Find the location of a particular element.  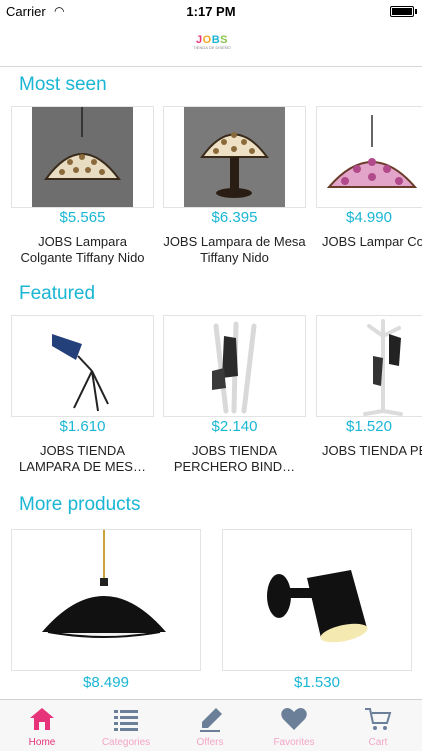

section-title-most-seen: Most seen is located at coordinates (63, 84).